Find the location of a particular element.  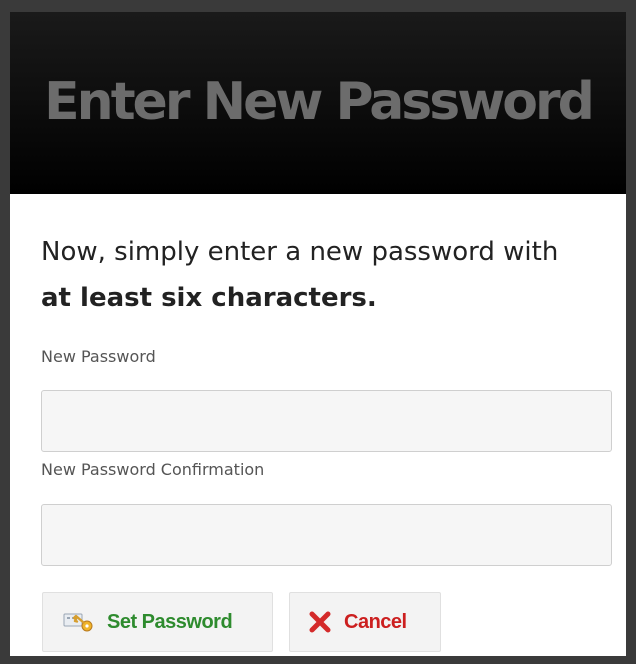

new-password-label: New Password is located at coordinates (98, 356).